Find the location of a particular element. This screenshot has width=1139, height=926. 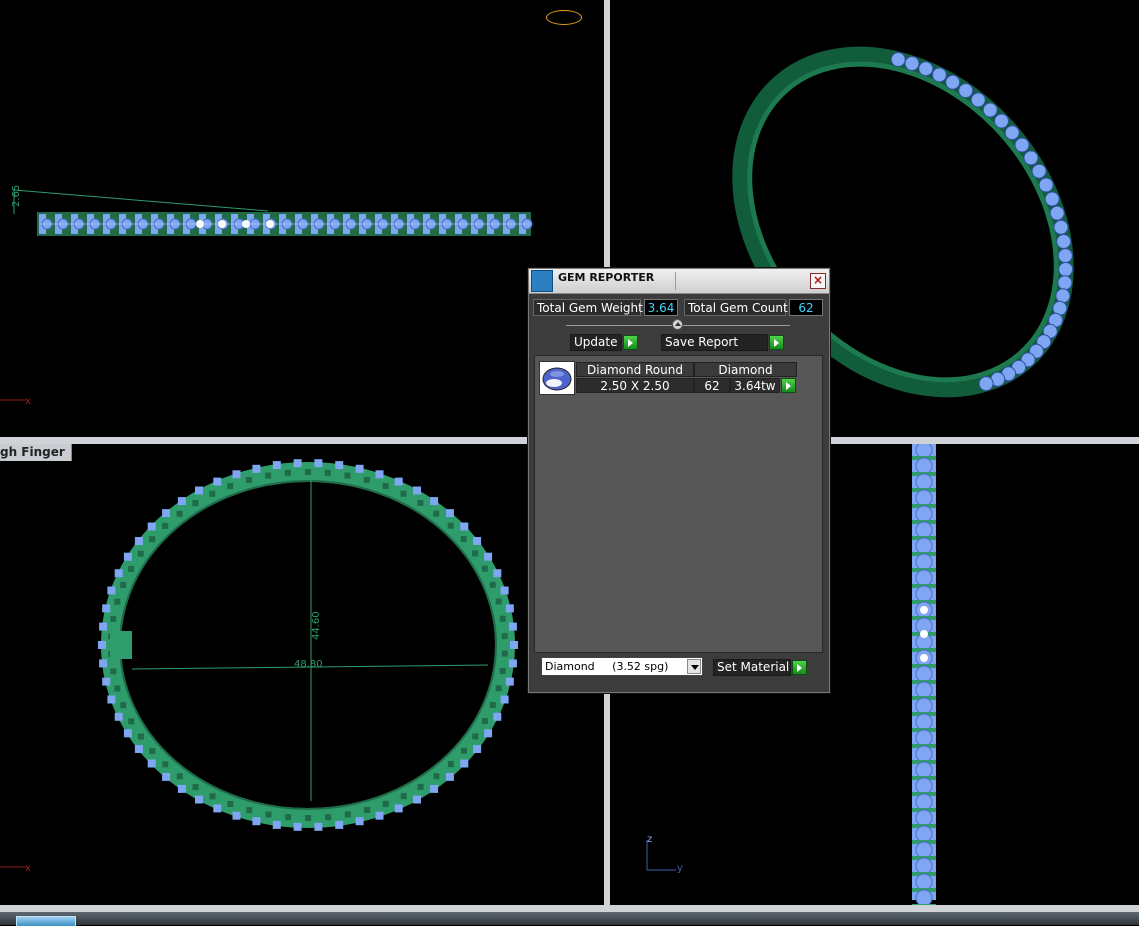

gem-size-cell: 2.50 X 2.50 is located at coordinates (635, 385).